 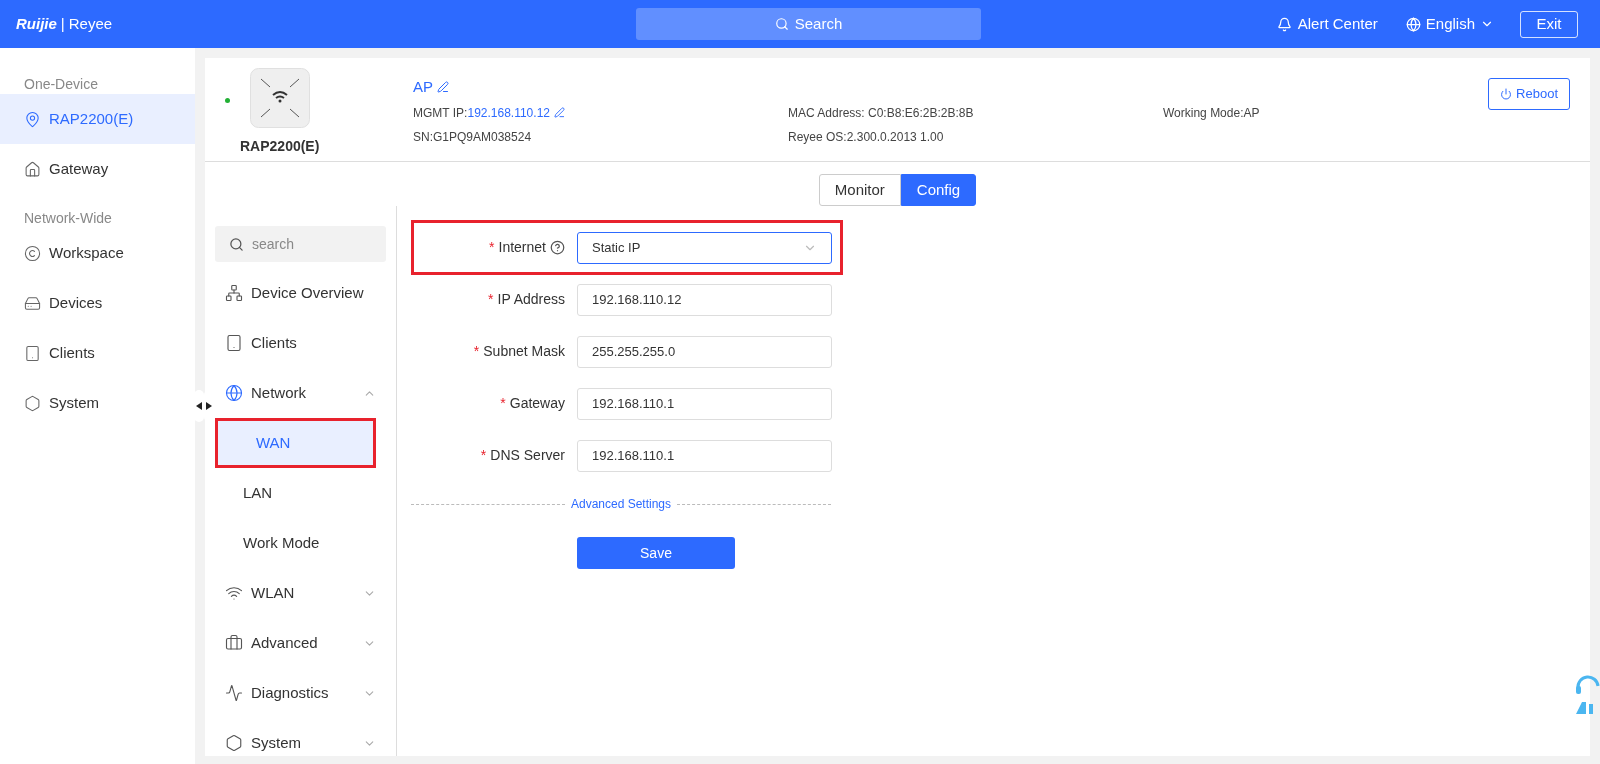 What do you see at coordinates (300, 543) in the screenshot?
I see `submenu-item: Work Mode` at bounding box center [300, 543].